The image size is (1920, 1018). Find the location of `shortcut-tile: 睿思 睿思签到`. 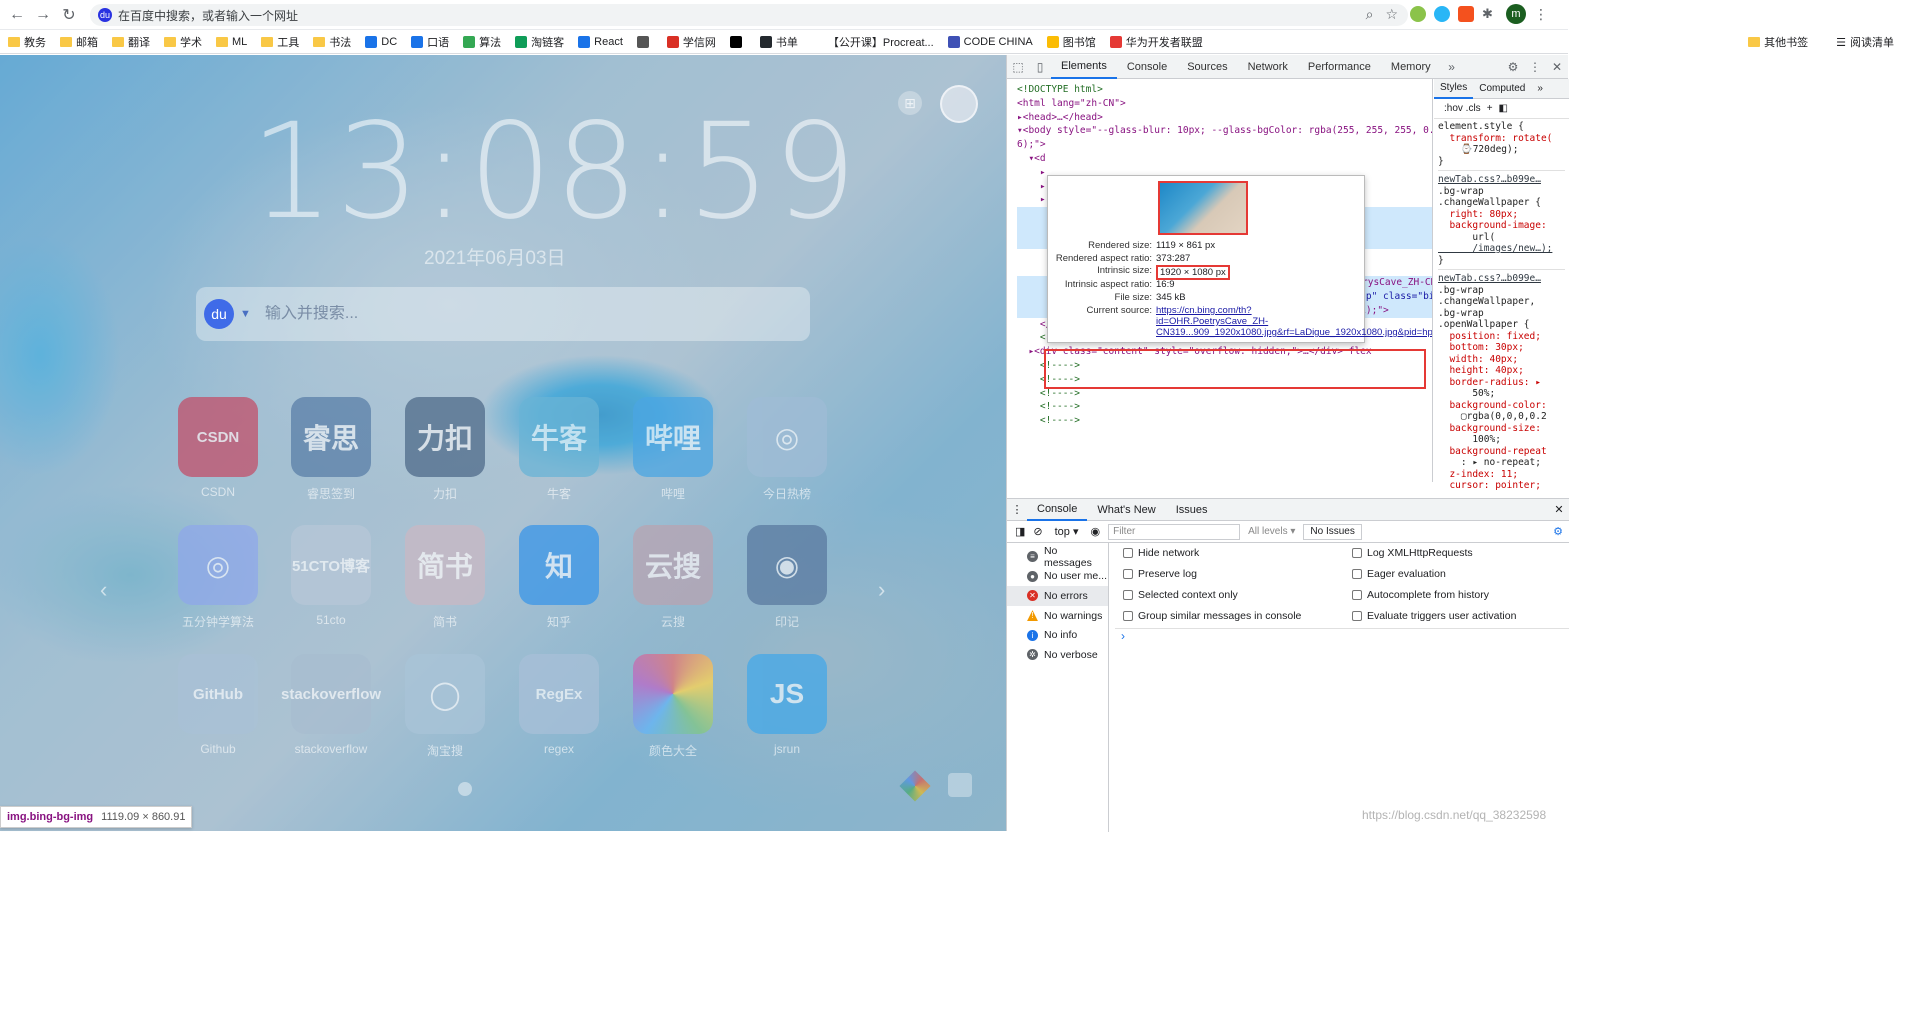

shortcut-tile: 睿思 睿思签到 is located at coordinates (331, 449).